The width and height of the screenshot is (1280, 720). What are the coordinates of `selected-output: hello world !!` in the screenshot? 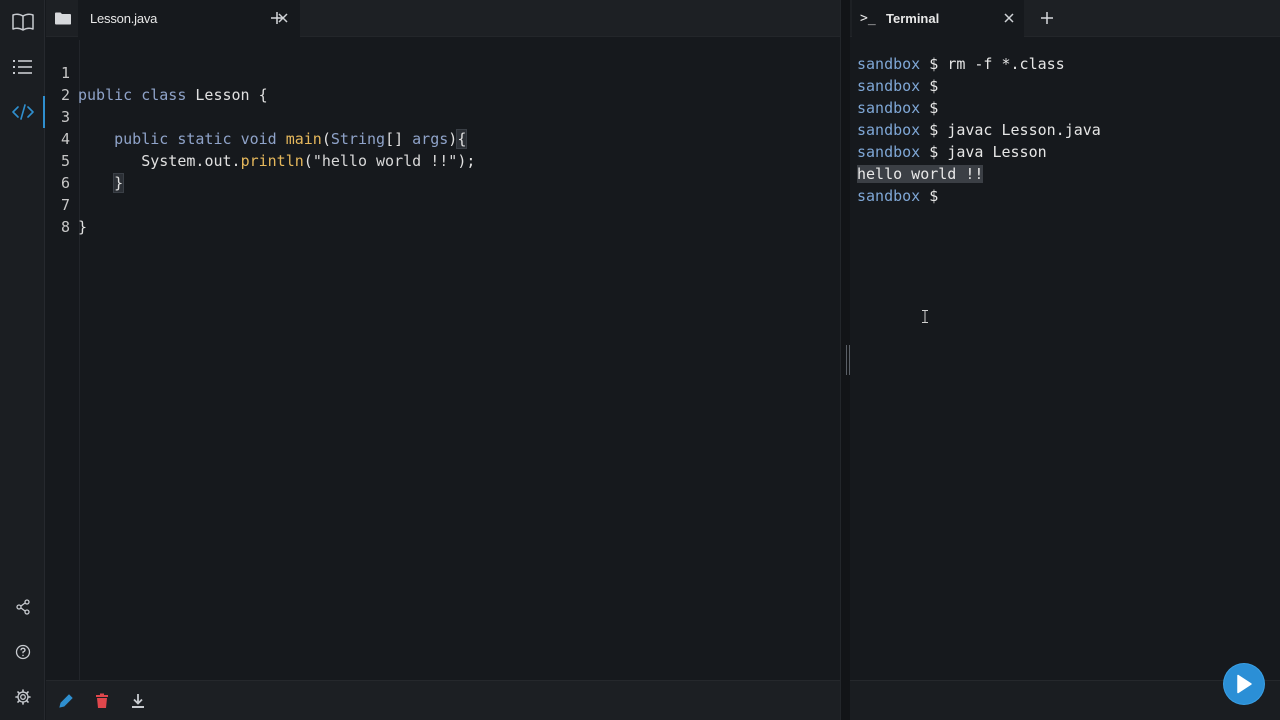 It's located at (920, 174).